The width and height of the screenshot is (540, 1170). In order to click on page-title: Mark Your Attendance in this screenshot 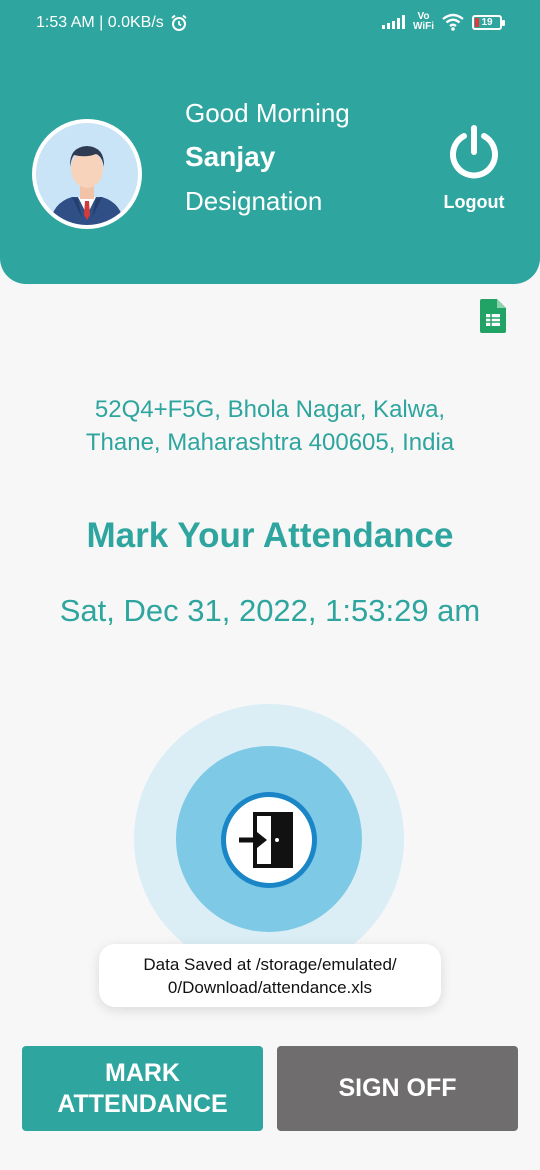, I will do `click(270, 535)`.